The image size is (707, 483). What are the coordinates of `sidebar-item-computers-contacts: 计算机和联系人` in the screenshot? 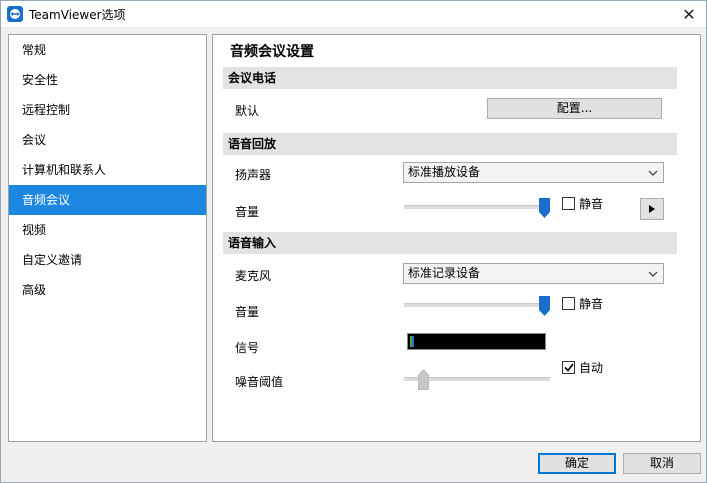 It's located at (107, 170).